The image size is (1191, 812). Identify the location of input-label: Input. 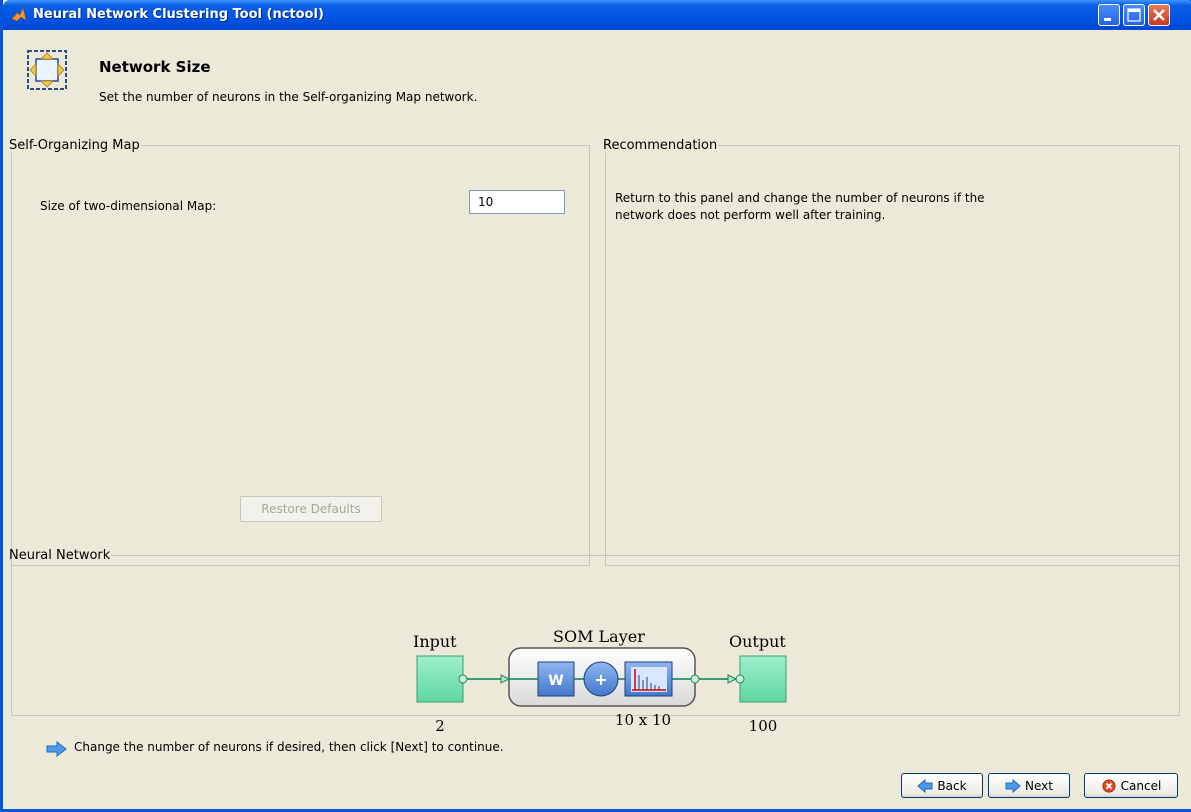
(435, 641).